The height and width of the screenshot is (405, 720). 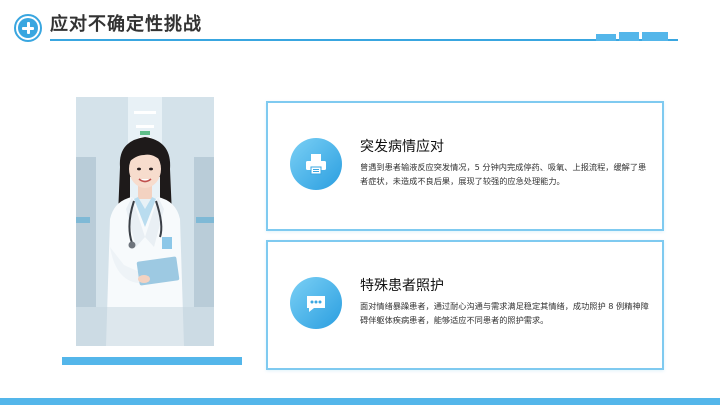 What do you see at coordinates (364, 40) in the screenshot?
I see `header-divider` at bounding box center [364, 40].